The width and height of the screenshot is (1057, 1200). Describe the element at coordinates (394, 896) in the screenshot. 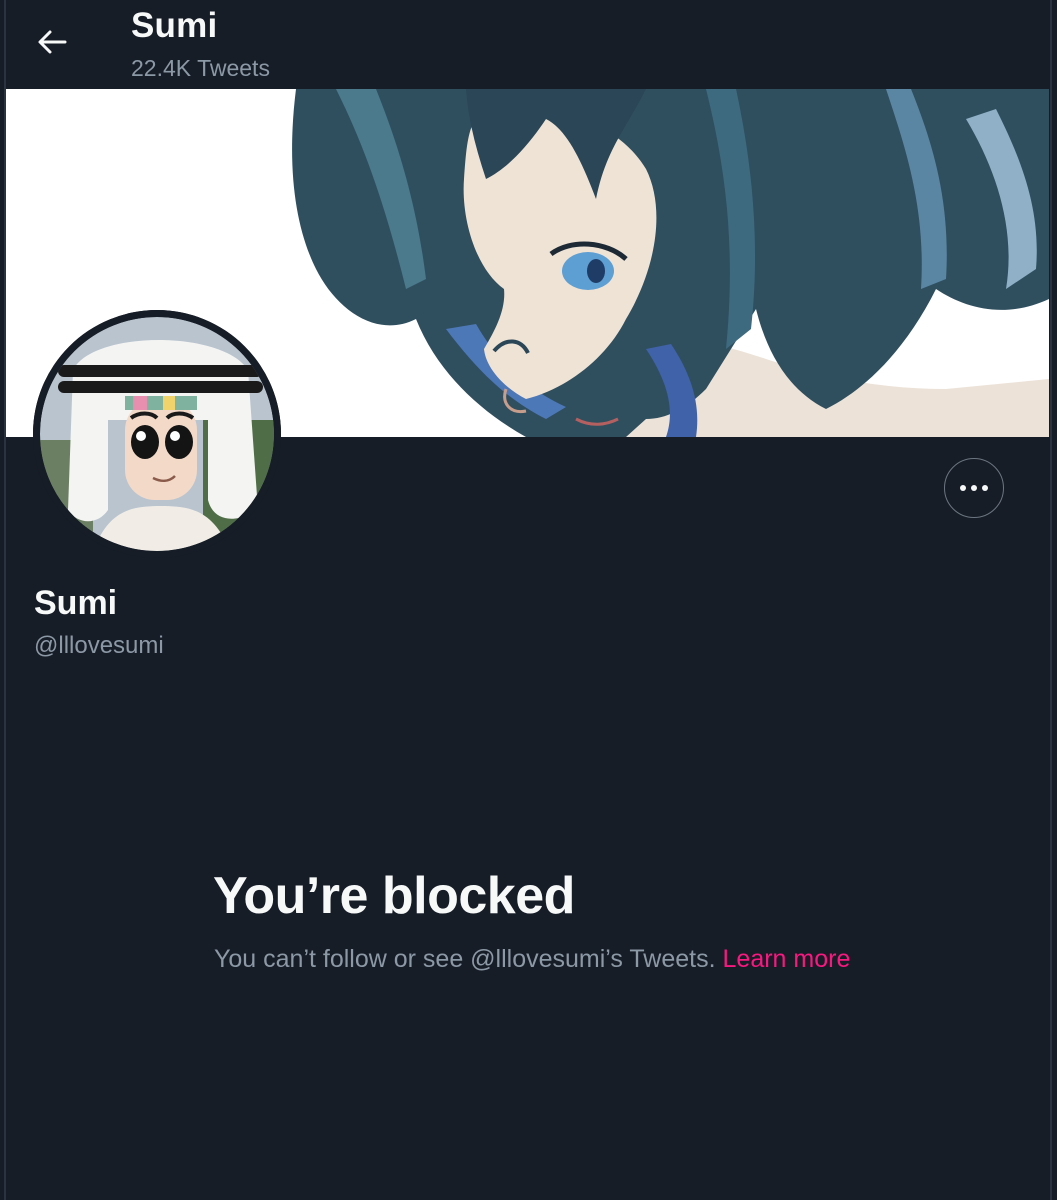

I see `blocked-title: You’re blocked` at that location.